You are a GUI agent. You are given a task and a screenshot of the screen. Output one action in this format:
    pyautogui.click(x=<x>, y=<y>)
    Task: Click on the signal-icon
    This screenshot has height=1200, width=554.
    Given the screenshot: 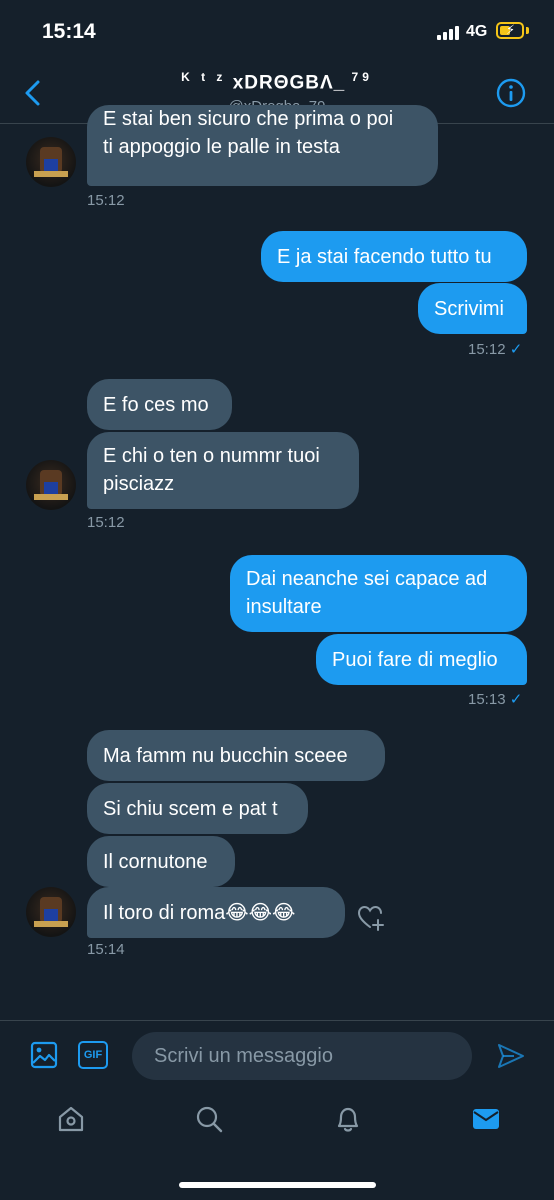 What is the action you would take?
    pyautogui.click(x=449, y=33)
    